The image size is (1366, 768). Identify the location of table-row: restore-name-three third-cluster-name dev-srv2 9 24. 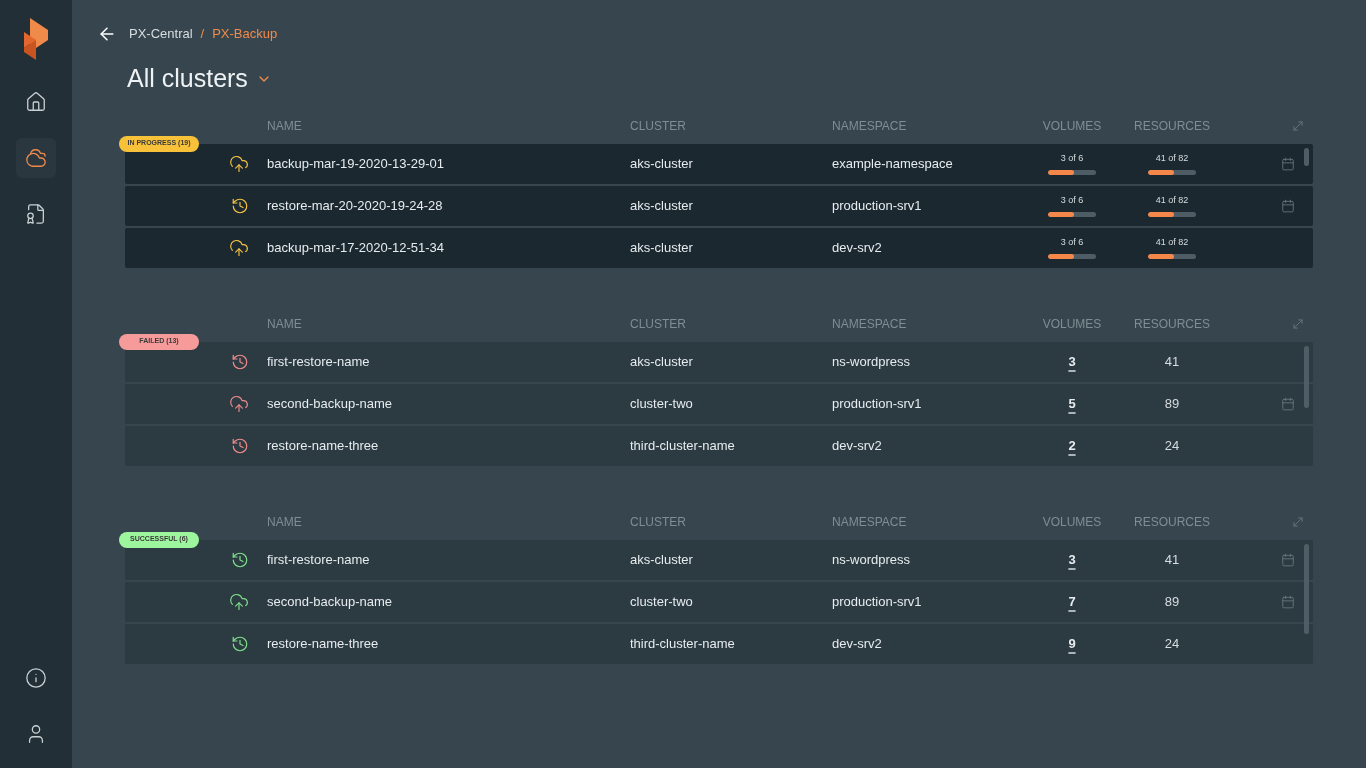
(719, 643).